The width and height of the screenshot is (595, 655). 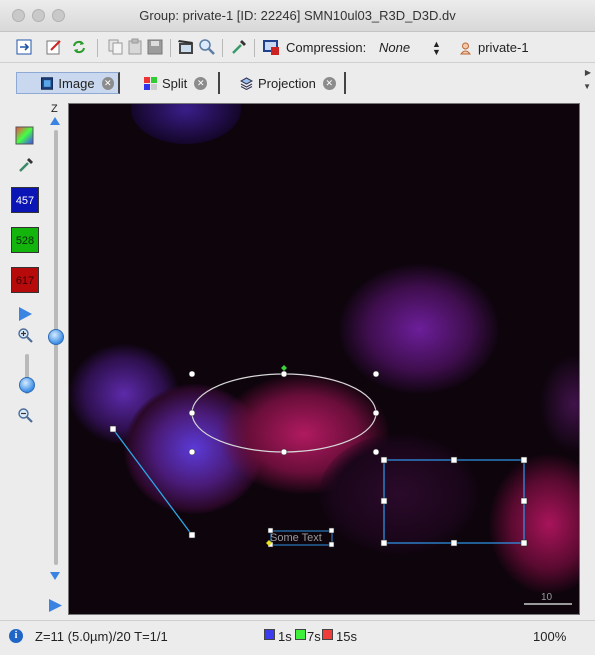 What do you see at coordinates (548, 604) in the screenshot?
I see `scalebar` at bounding box center [548, 604].